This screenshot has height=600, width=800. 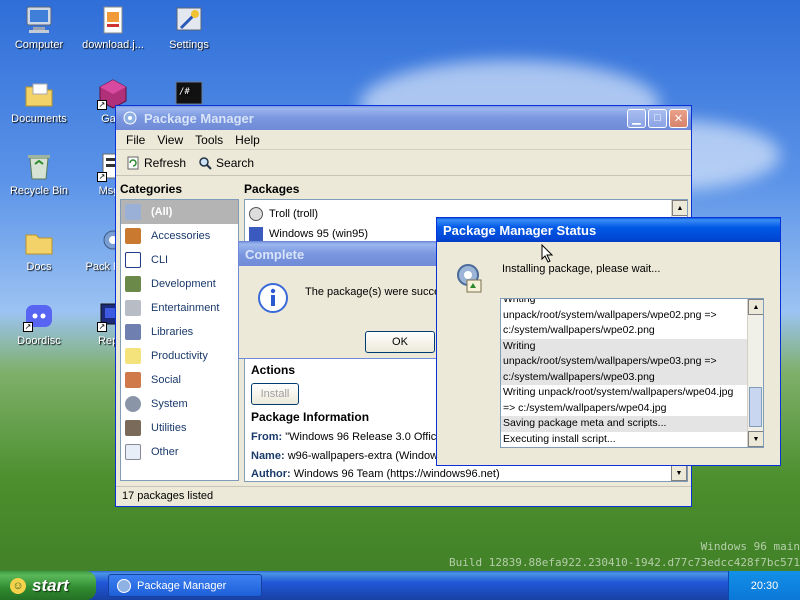 What do you see at coordinates (133, 452) in the screenshot?
I see `other-icon` at bounding box center [133, 452].